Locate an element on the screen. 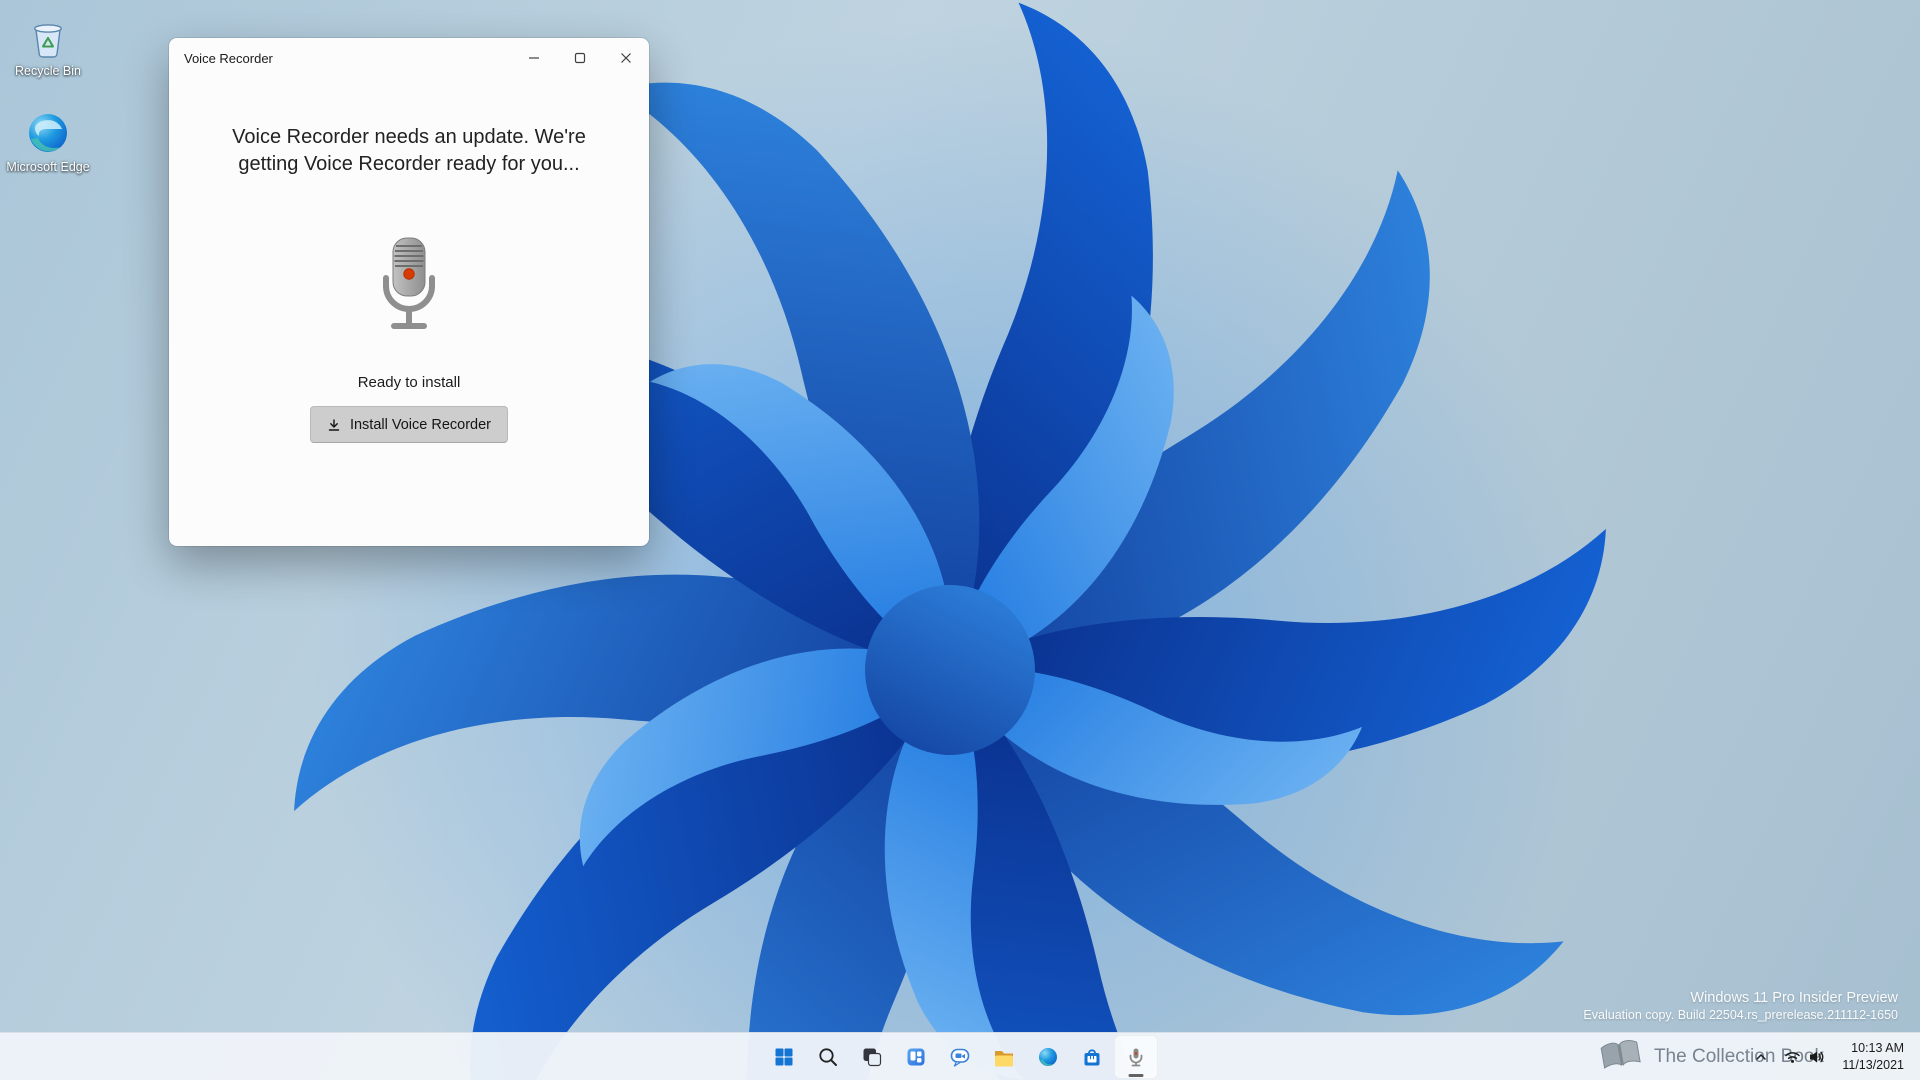 This screenshot has height=1080, width=1920. clock: 10:13 AM 11/13/2021 is located at coordinates (1873, 1056).